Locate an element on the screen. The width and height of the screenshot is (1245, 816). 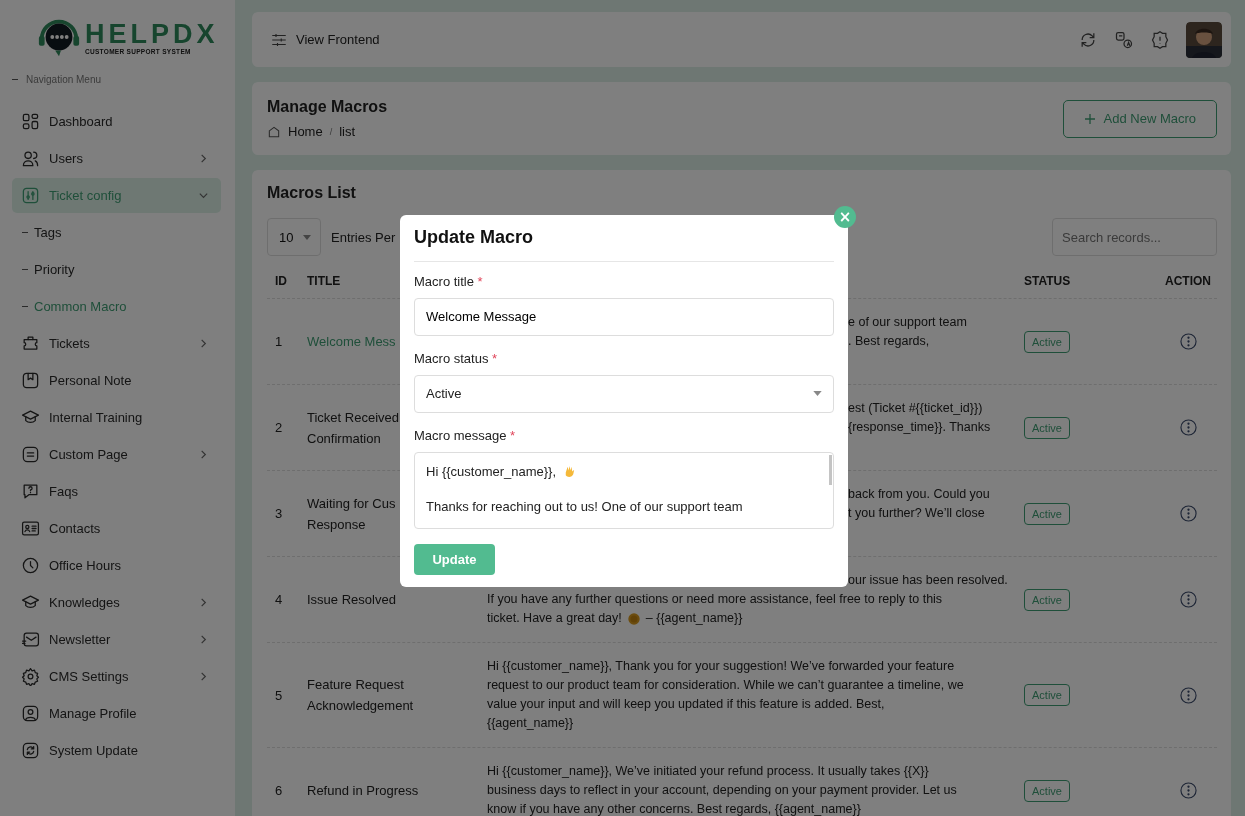
message-text: Hi {{customer_name}}, We’ve initiated your refund process. It usually takes {{X}} is located at coordinates (708, 771).